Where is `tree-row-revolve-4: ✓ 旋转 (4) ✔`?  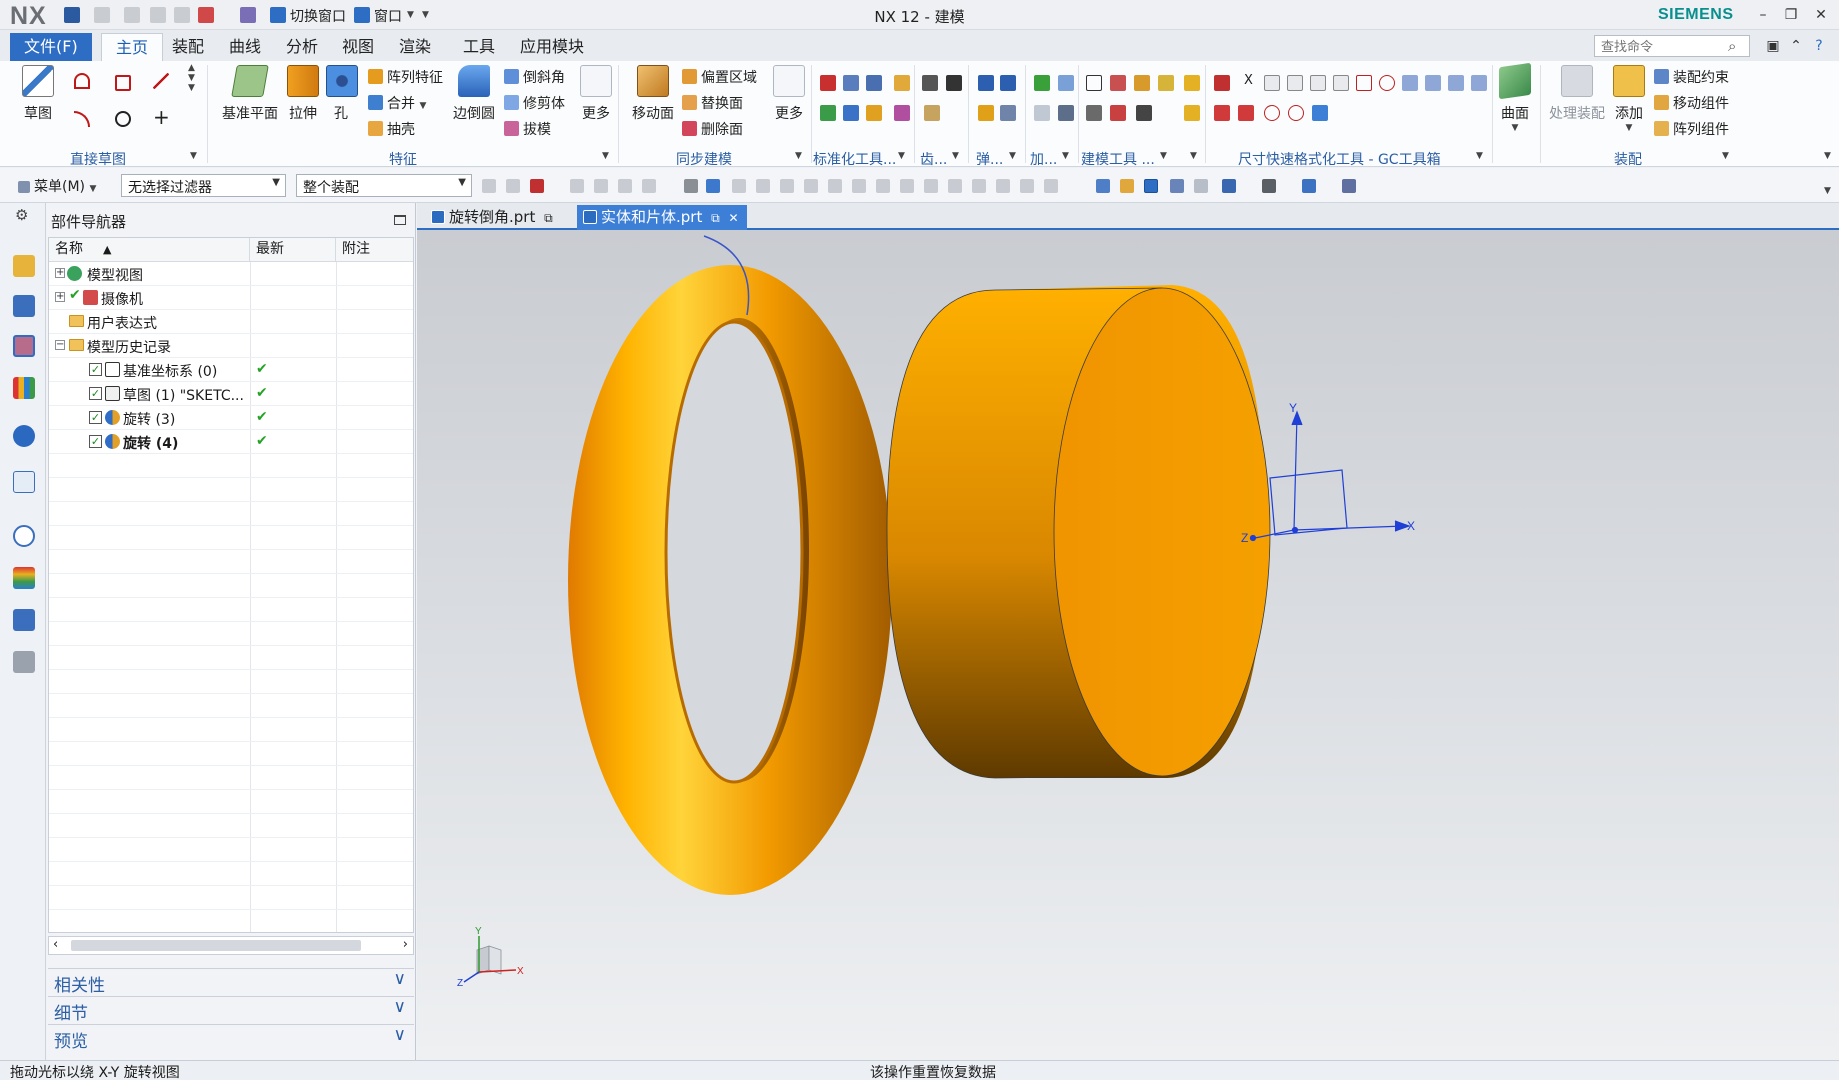
tree-row-revolve-4: ✓ 旋转 (4) ✔ is located at coordinates (231, 442).